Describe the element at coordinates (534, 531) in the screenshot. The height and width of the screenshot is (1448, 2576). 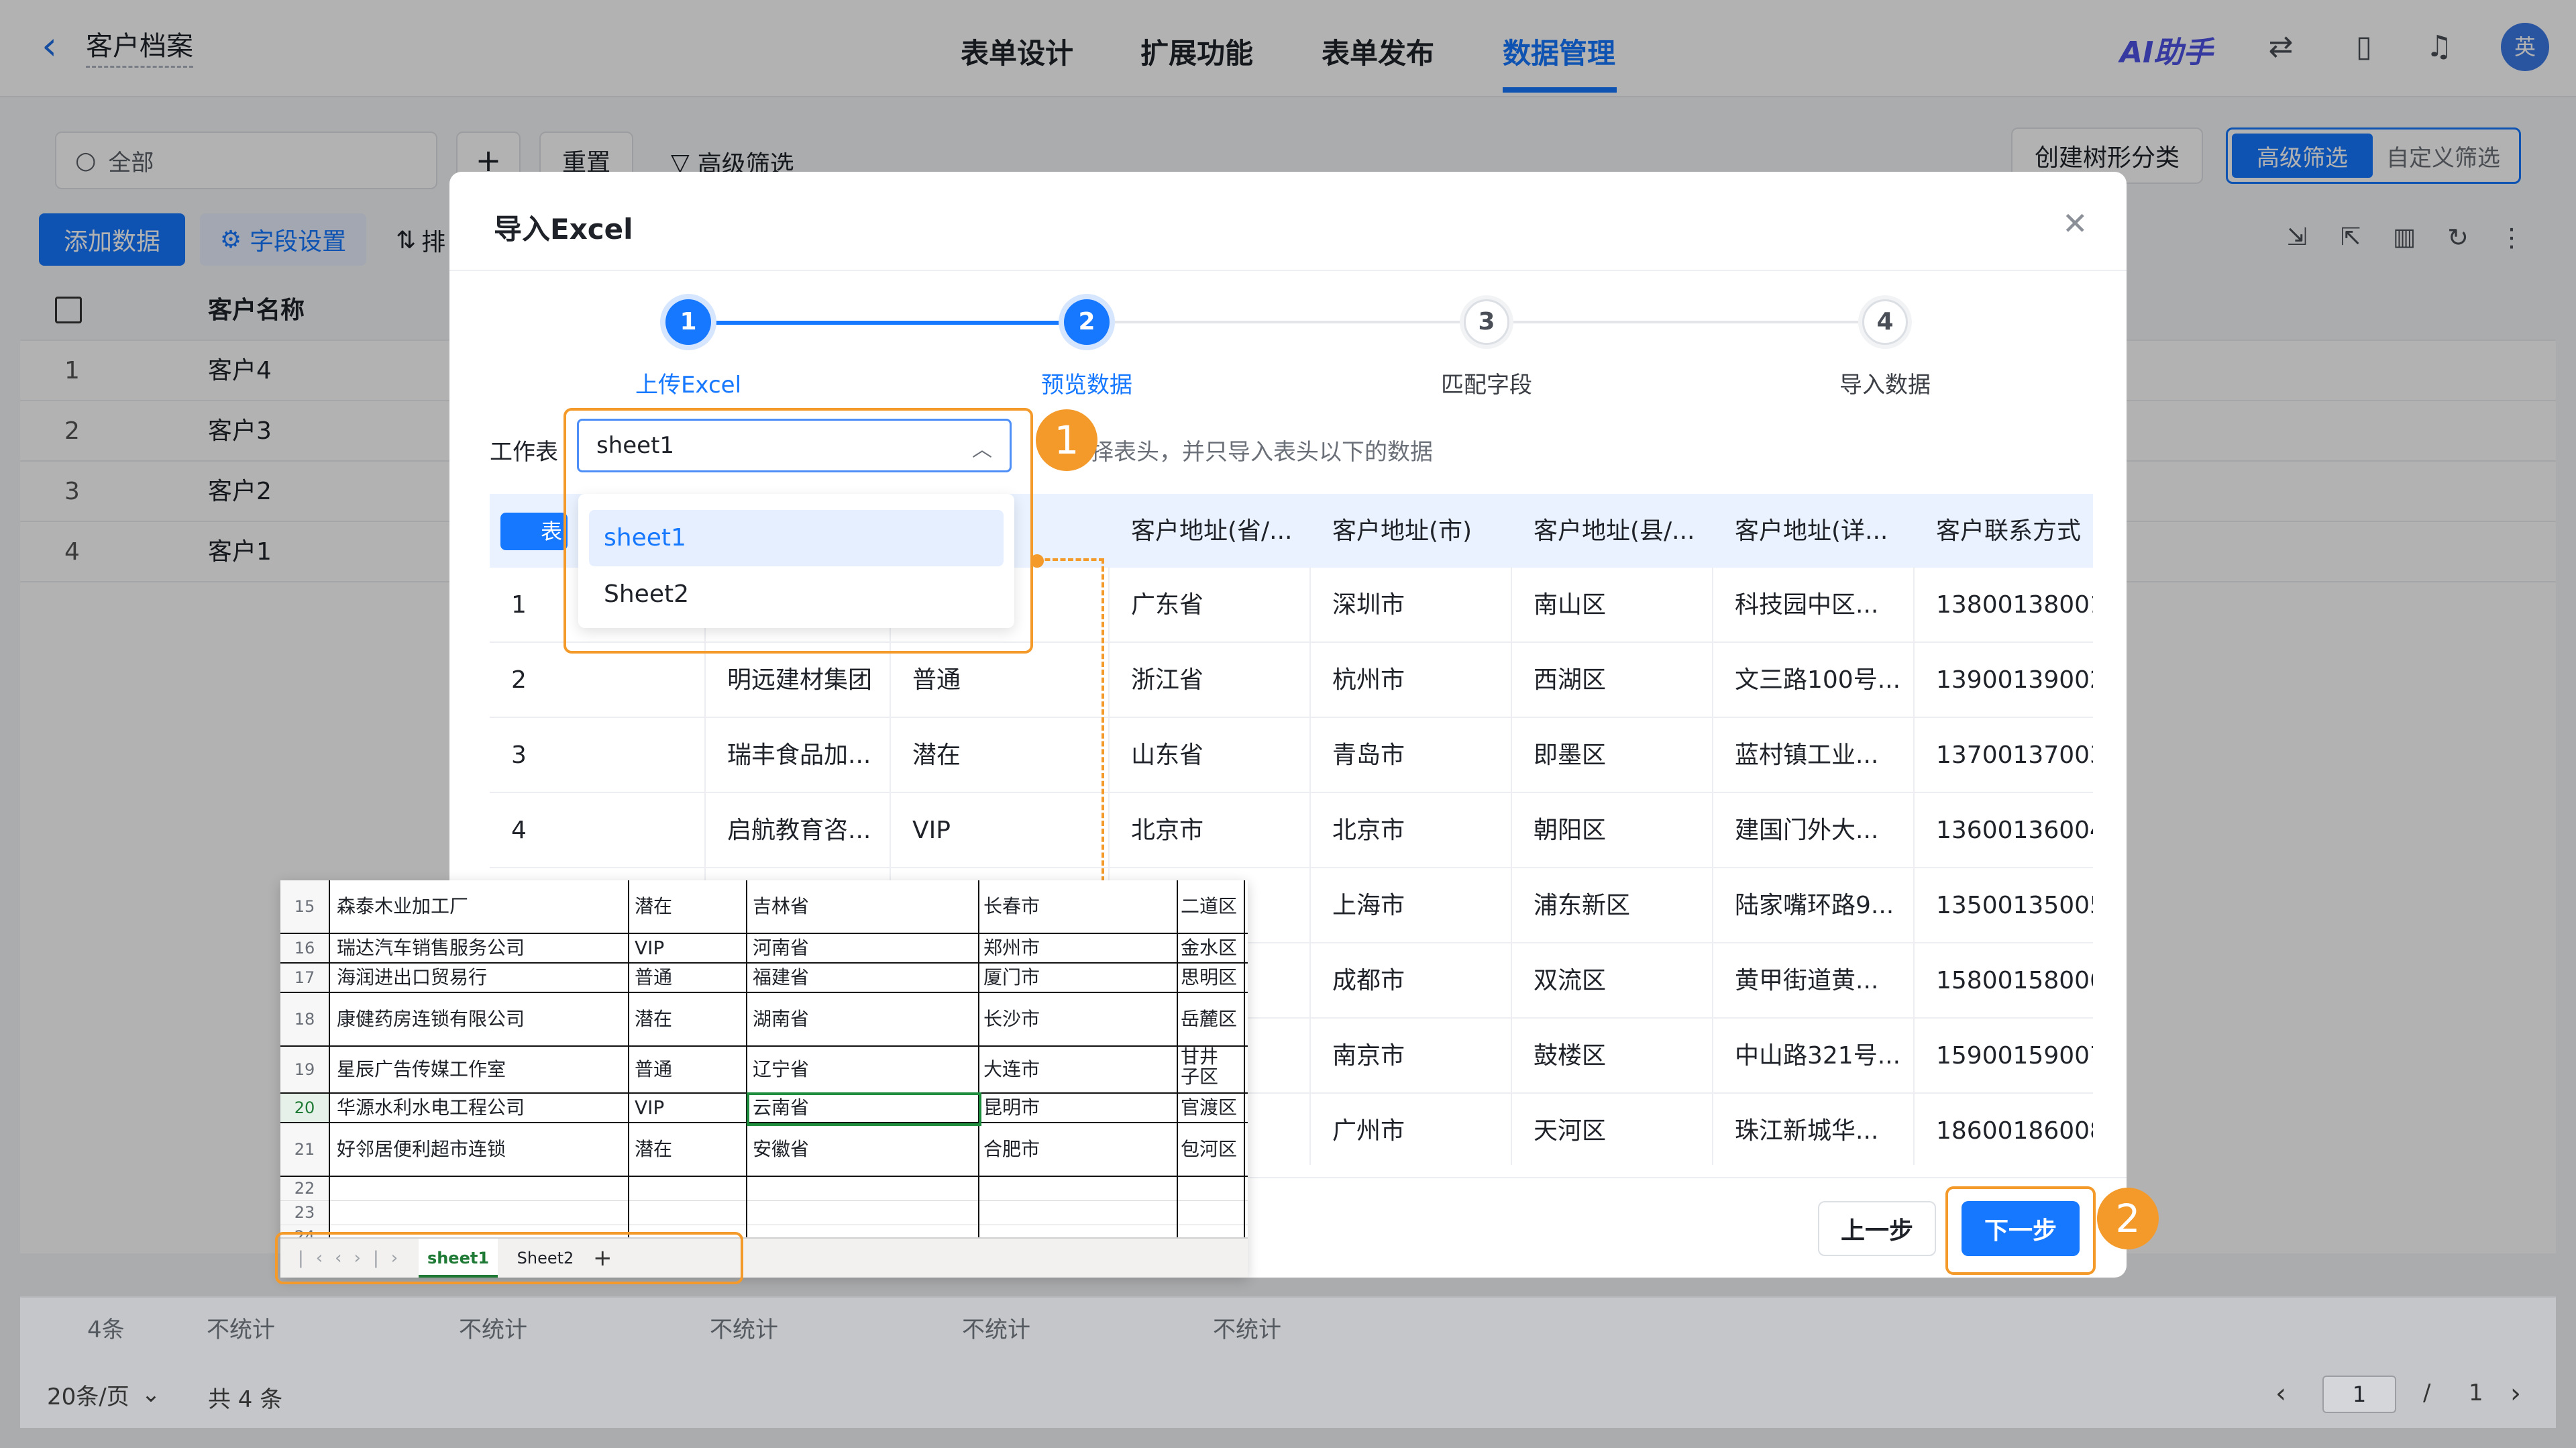
I see `header-row-tag: 表` at that location.